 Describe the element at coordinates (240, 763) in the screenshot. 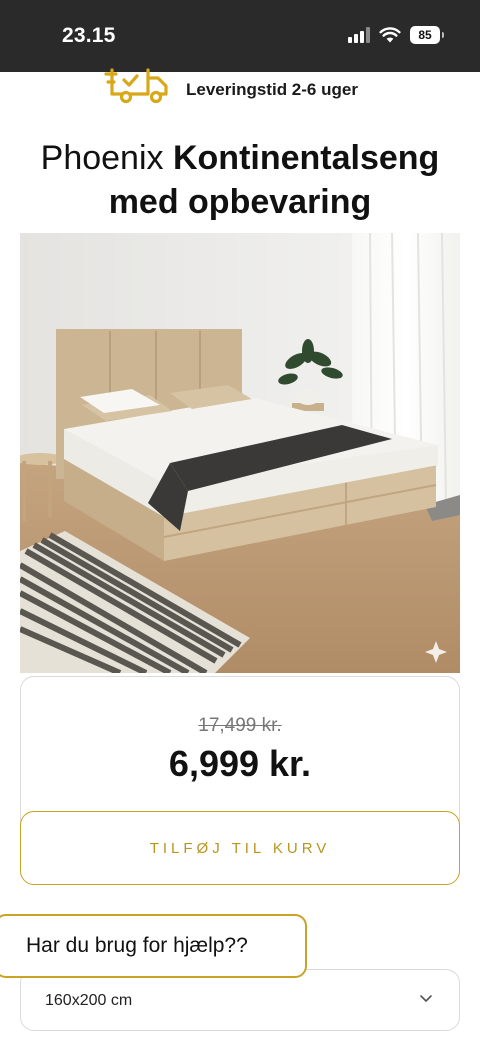

I see `sale-price: 6,999 kr.` at that location.